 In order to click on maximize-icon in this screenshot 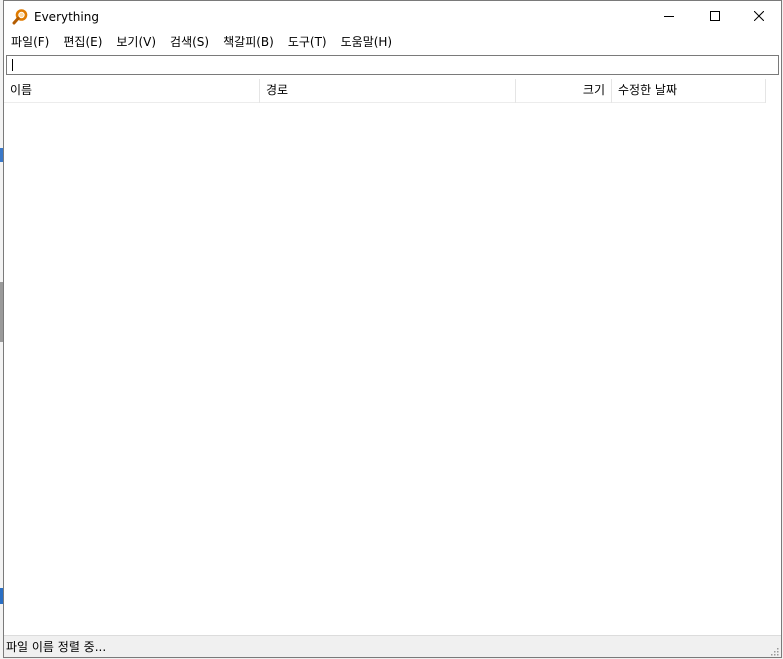, I will do `click(715, 17)`.